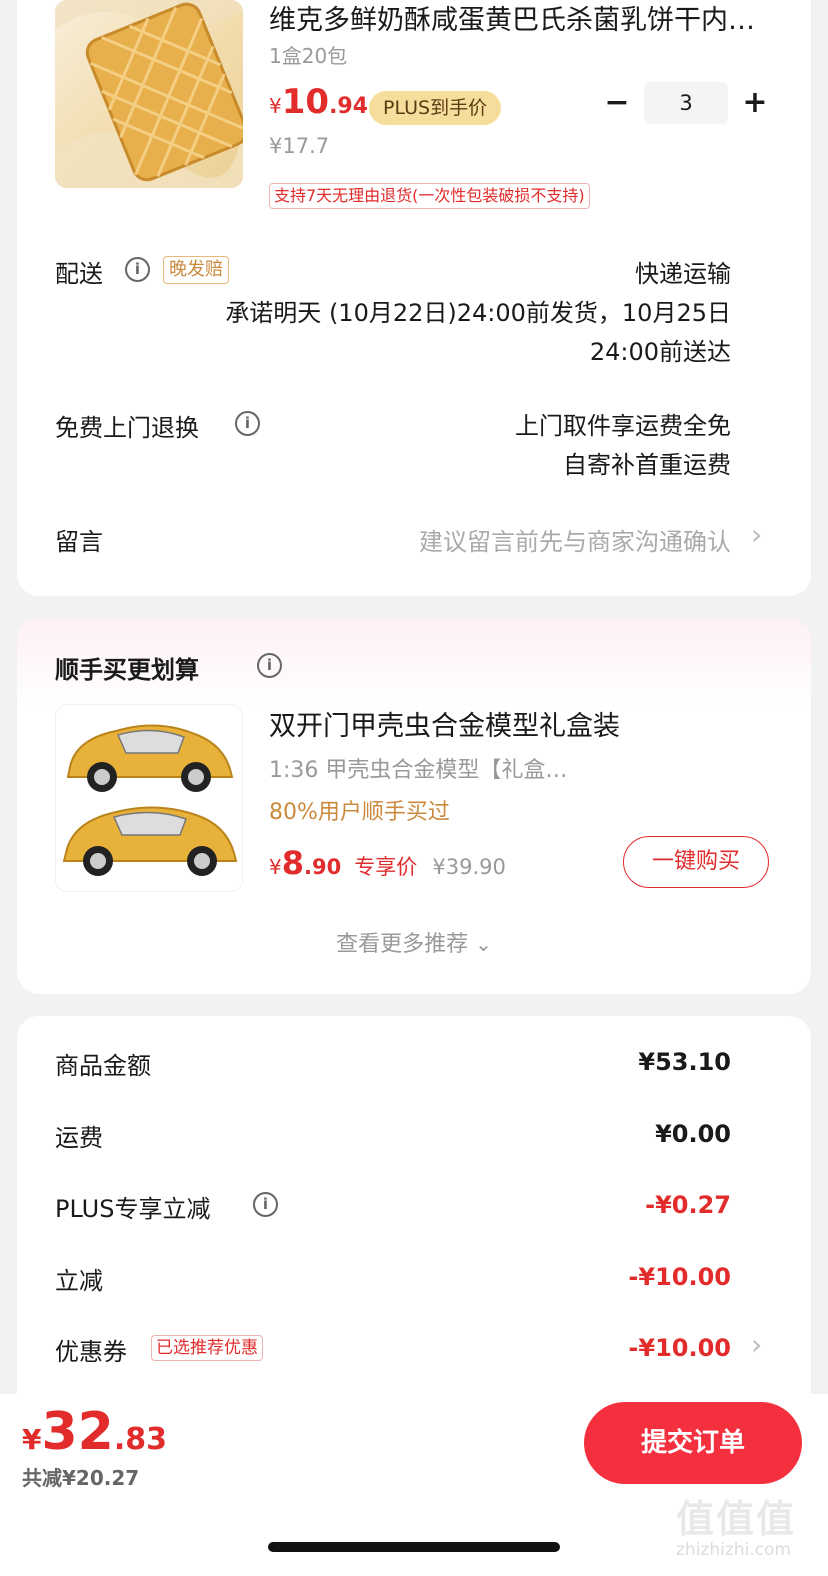  Describe the element at coordinates (349, 106) in the screenshot. I see `price-dec: .94` at that location.